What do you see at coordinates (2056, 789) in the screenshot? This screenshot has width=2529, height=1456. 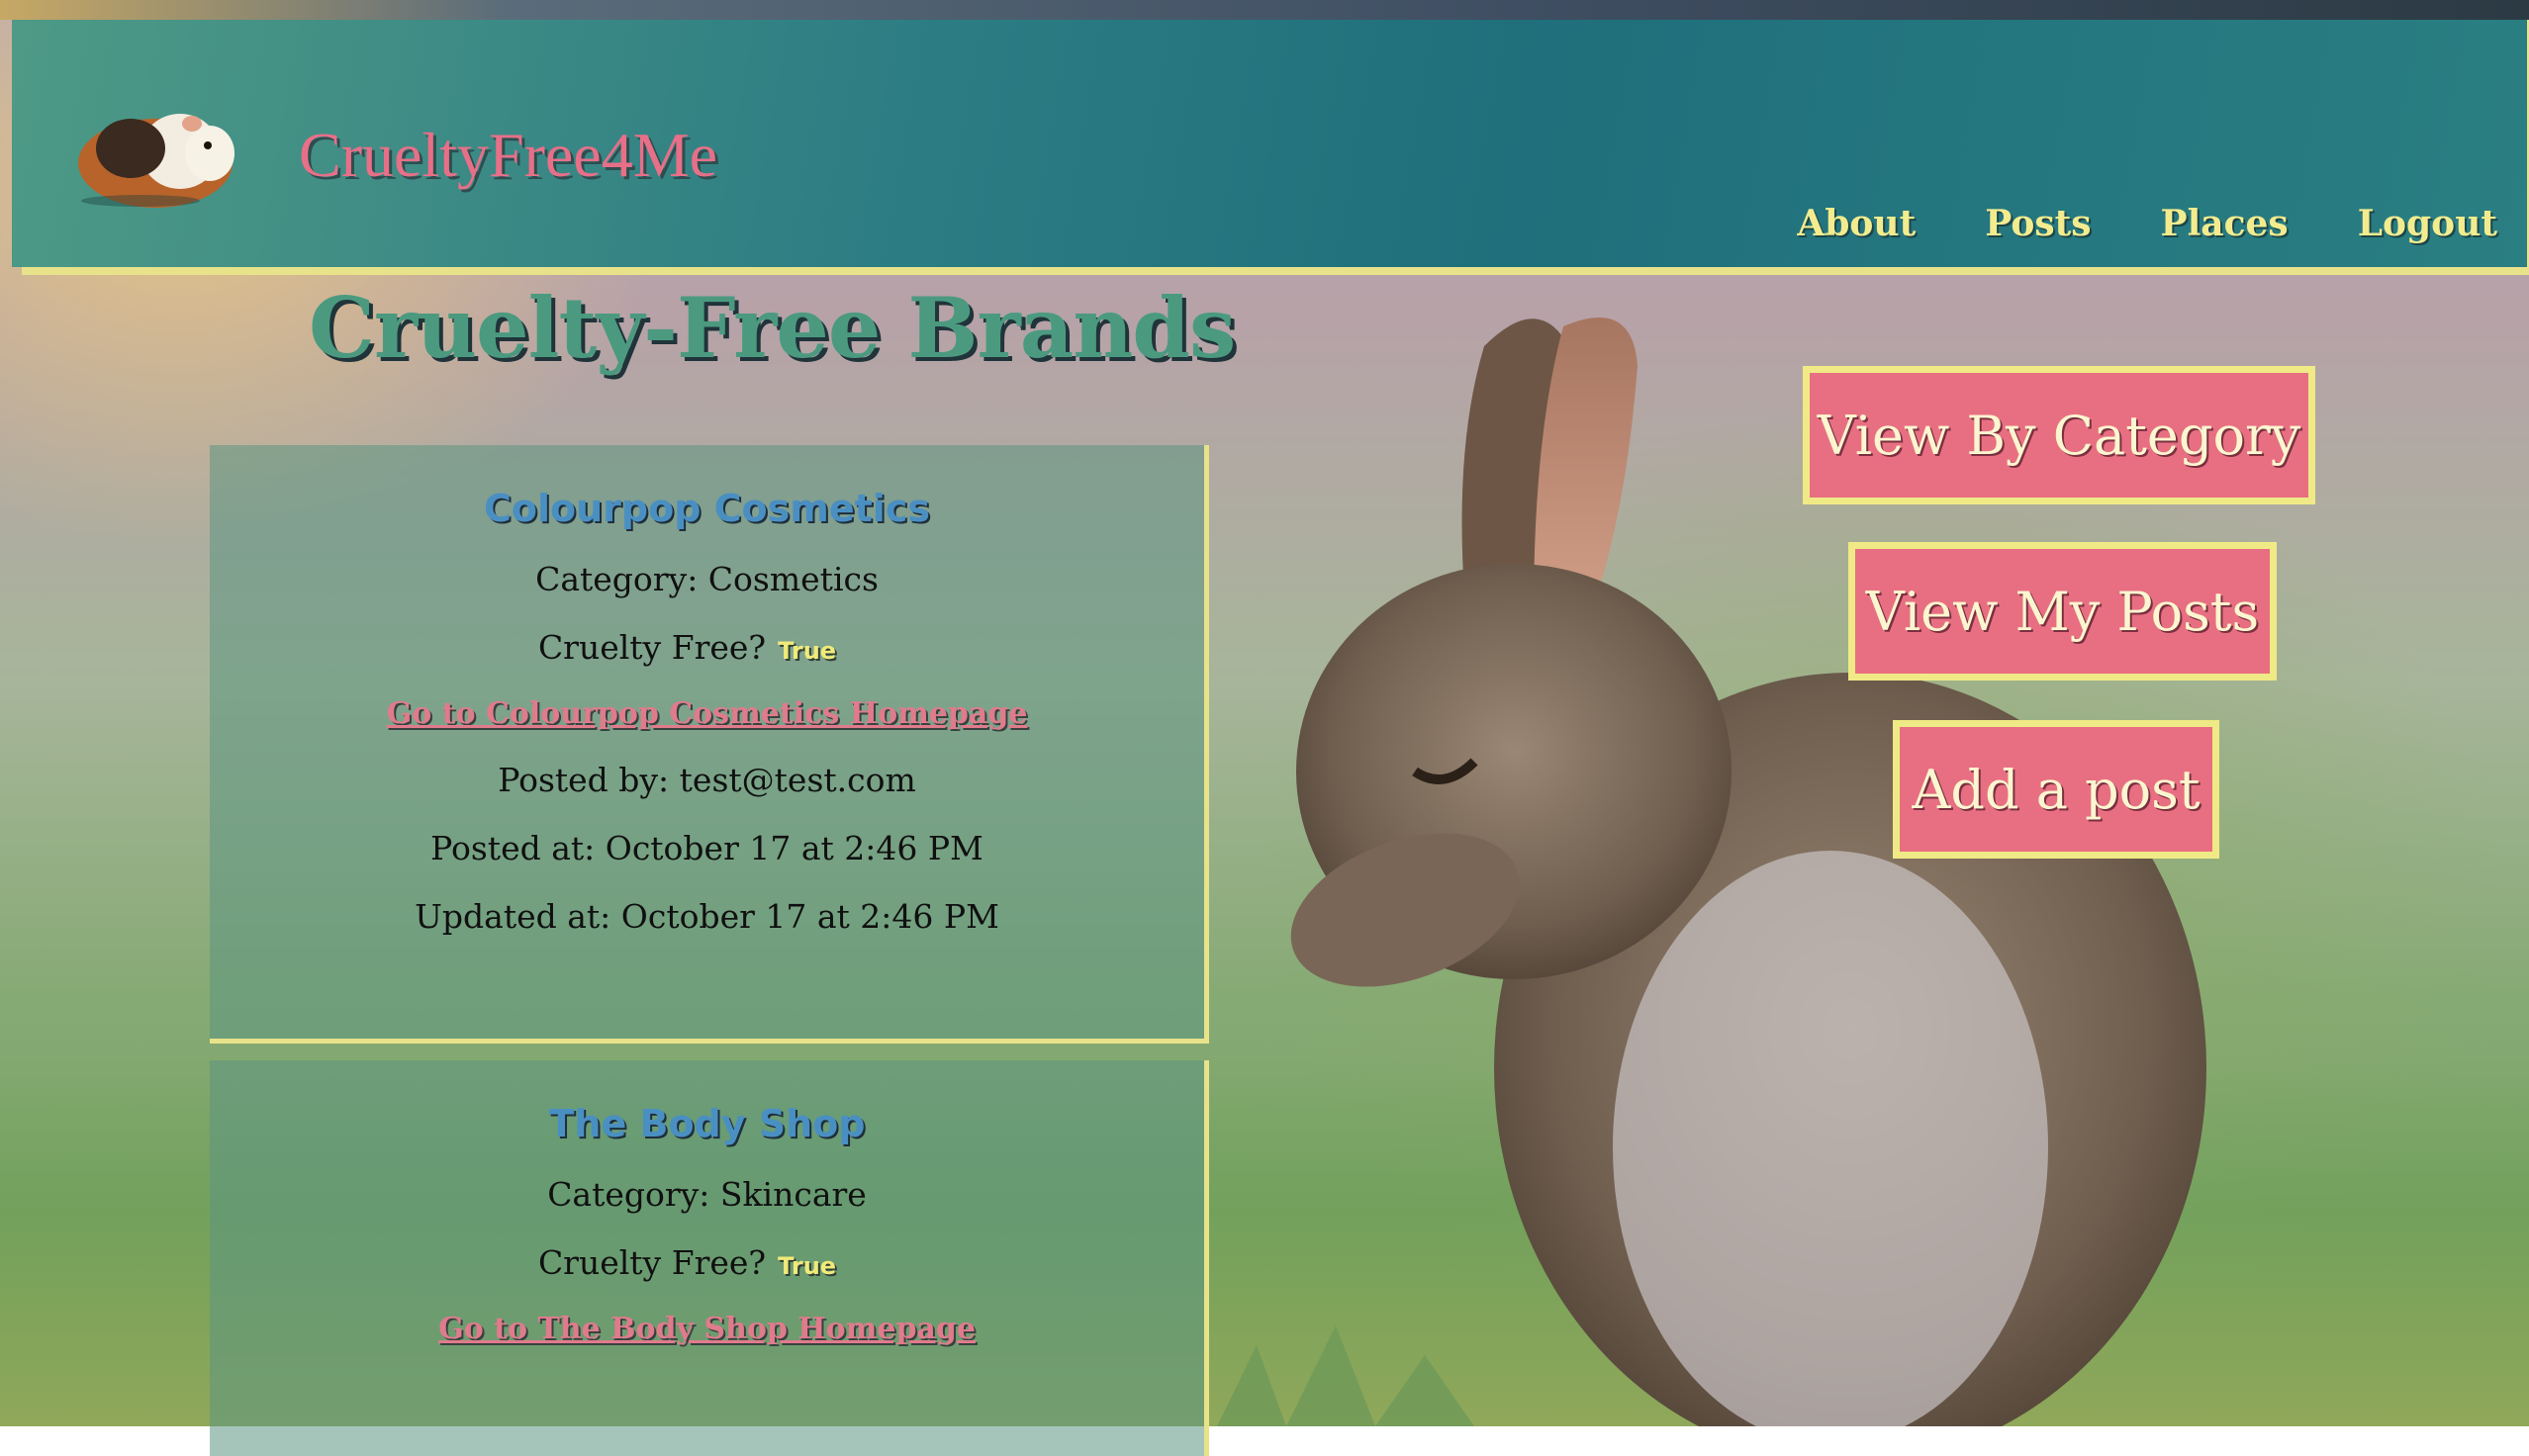 I see `add-post-button: Add a post` at bounding box center [2056, 789].